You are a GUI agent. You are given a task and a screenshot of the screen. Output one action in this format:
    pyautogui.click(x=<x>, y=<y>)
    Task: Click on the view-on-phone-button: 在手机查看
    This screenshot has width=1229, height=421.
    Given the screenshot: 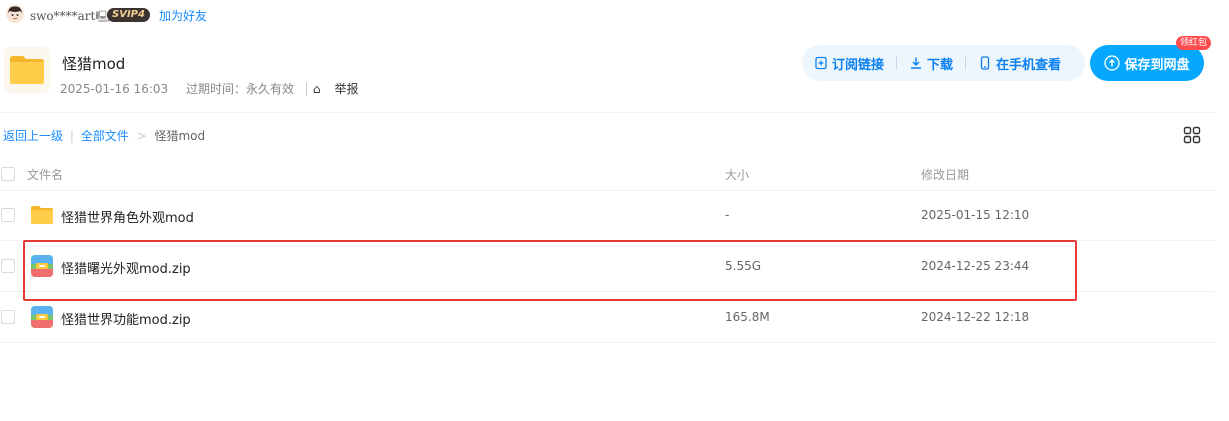 What is the action you would take?
    pyautogui.click(x=1019, y=63)
    